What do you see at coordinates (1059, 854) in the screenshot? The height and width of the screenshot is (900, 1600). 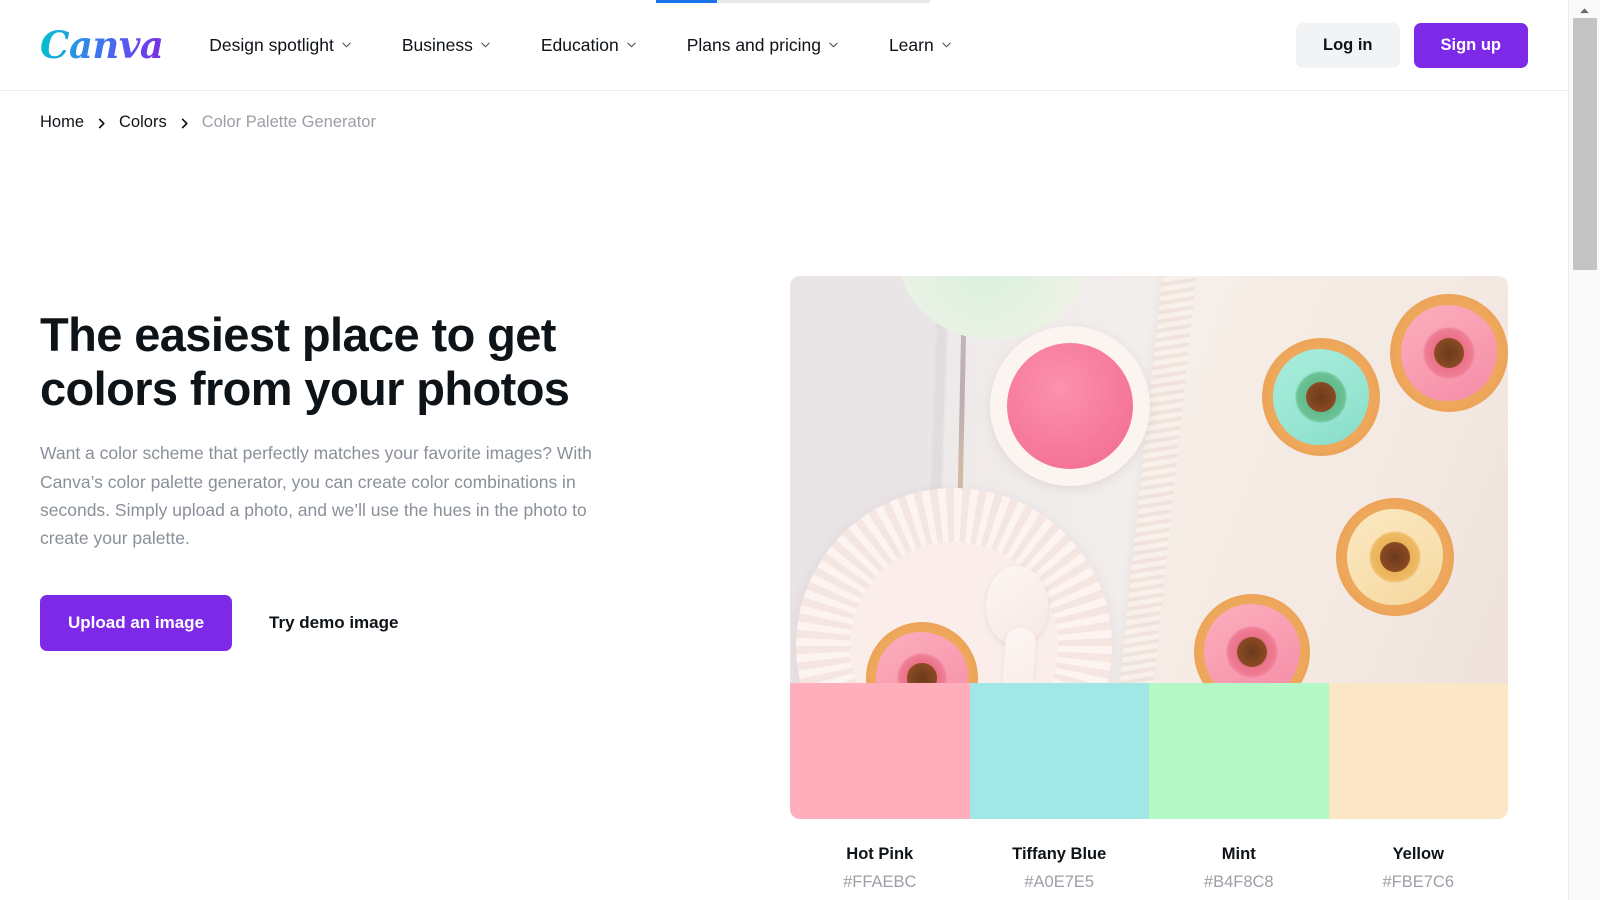 I see `palette-color-name: Tiffany Blue` at bounding box center [1059, 854].